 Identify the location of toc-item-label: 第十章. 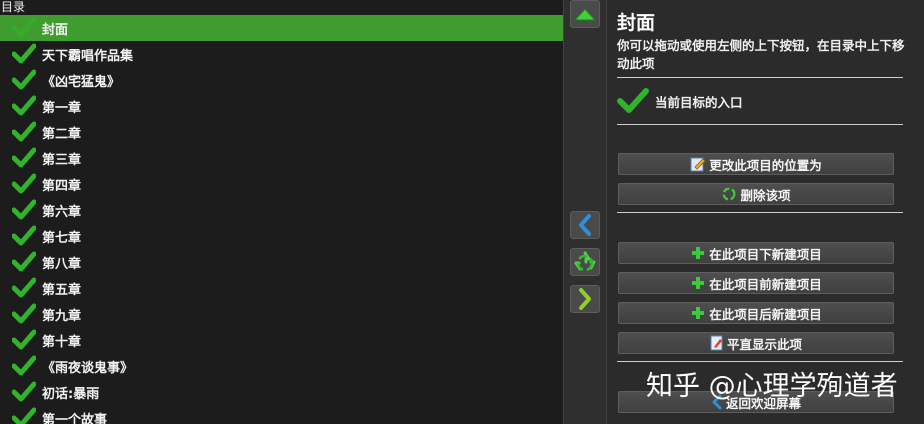
(62, 342).